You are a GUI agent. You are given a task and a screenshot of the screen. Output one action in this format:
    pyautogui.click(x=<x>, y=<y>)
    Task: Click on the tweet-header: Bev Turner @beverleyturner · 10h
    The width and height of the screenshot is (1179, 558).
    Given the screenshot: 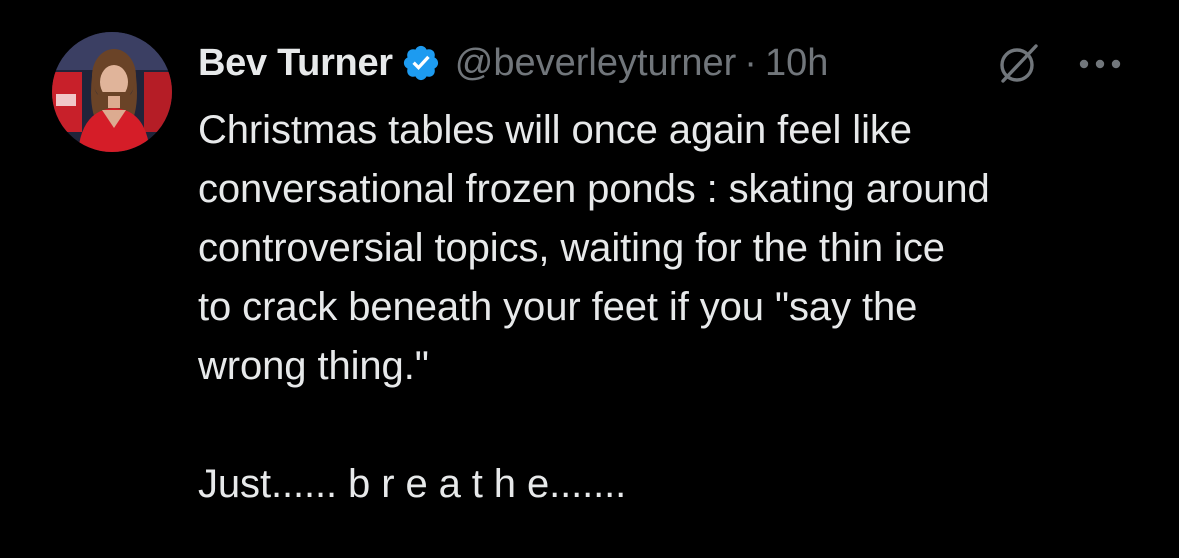 What is the action you would take?
    pyautogui.click(x=513, y=63)
    